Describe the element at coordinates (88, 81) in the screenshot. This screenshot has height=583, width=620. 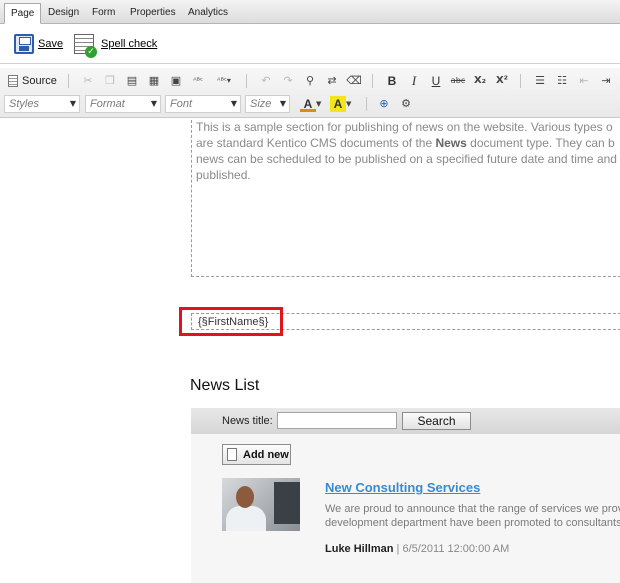
I see `cut-icon: ✂` at that location.